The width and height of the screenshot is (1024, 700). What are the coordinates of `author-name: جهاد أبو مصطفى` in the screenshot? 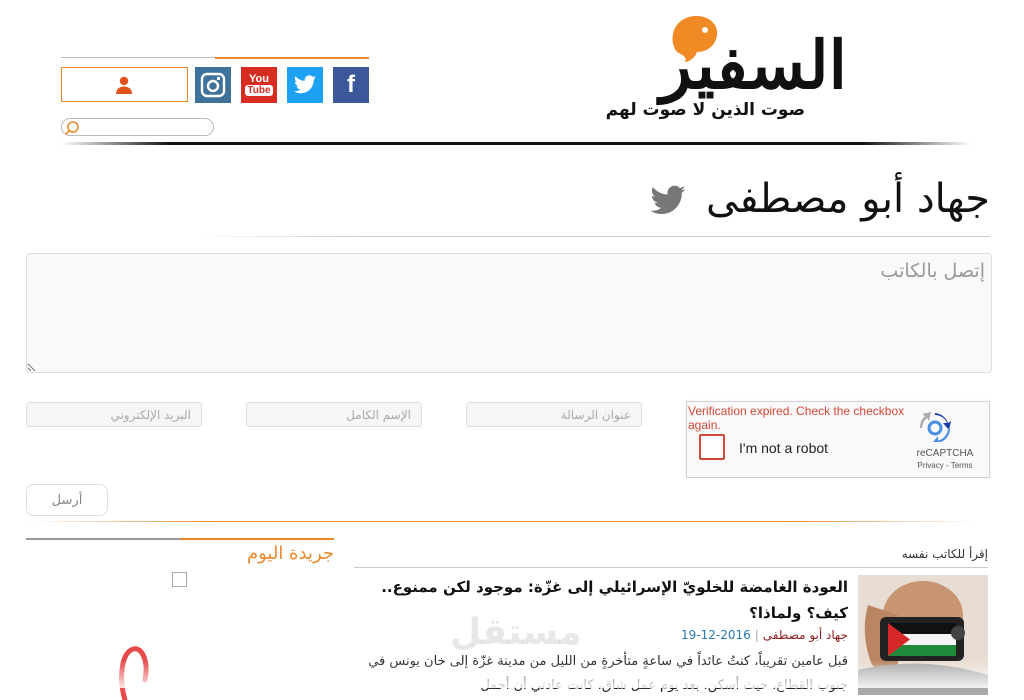 It's located at (819, 199).